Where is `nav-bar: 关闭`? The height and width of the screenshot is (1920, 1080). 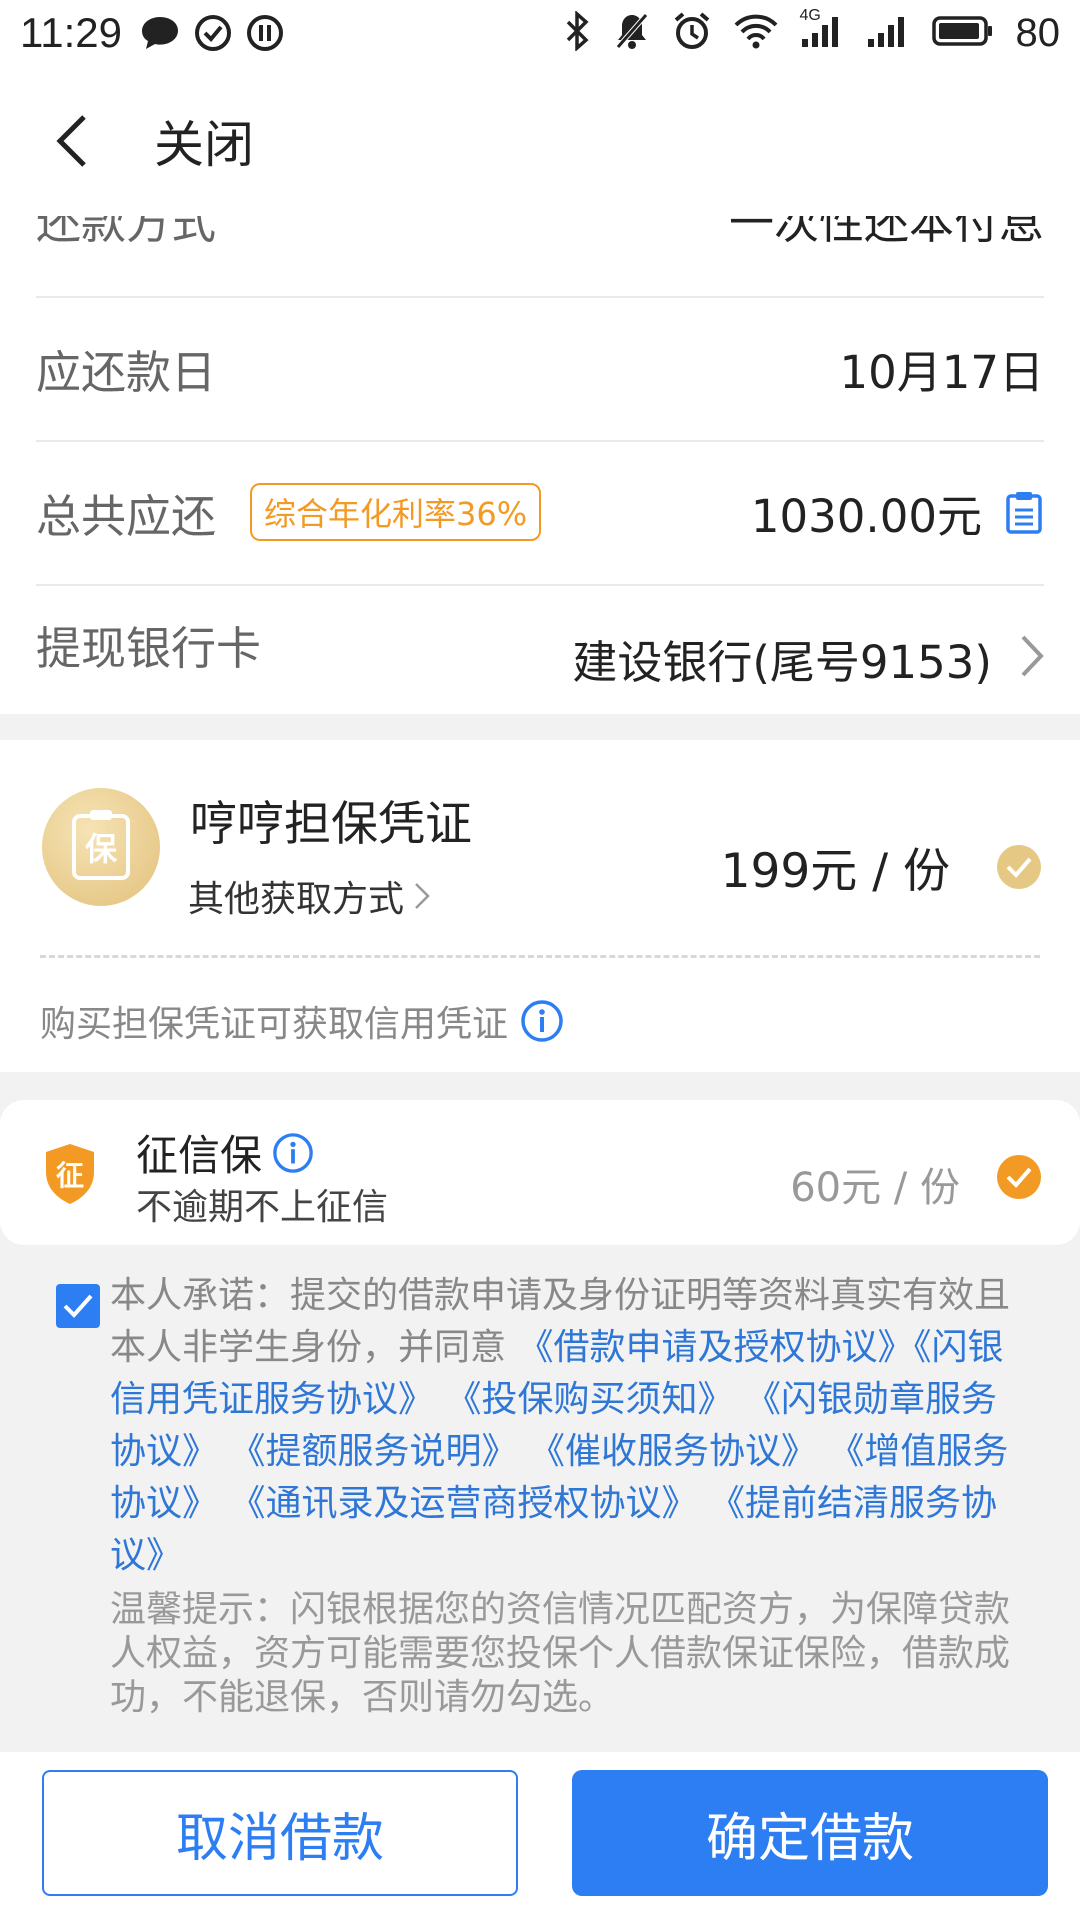
nav-bar: 关闭 is located at coordinates (540, 141).